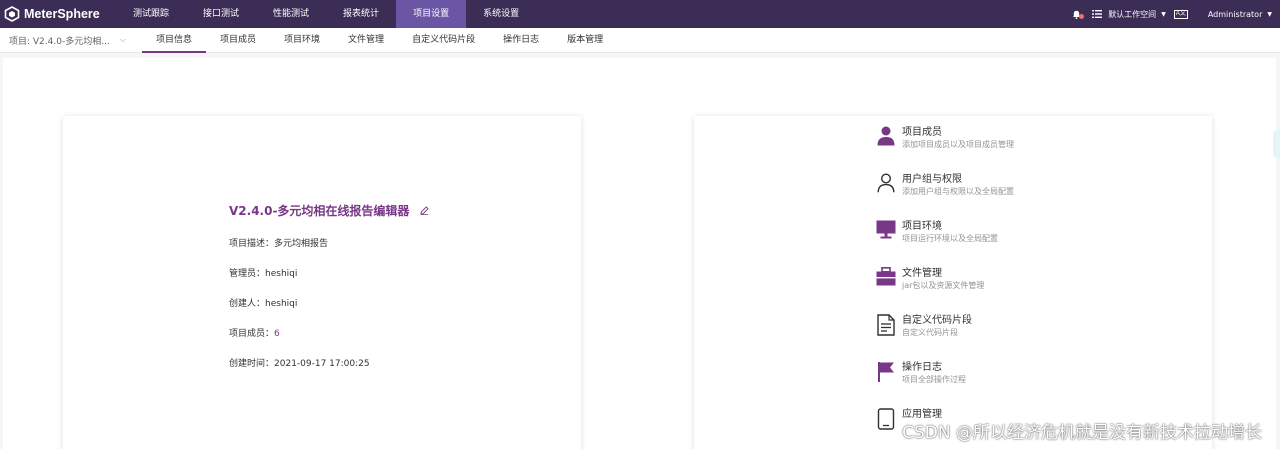  I want to click on menu-item-title: 用户组与权限, so click(932, 179).